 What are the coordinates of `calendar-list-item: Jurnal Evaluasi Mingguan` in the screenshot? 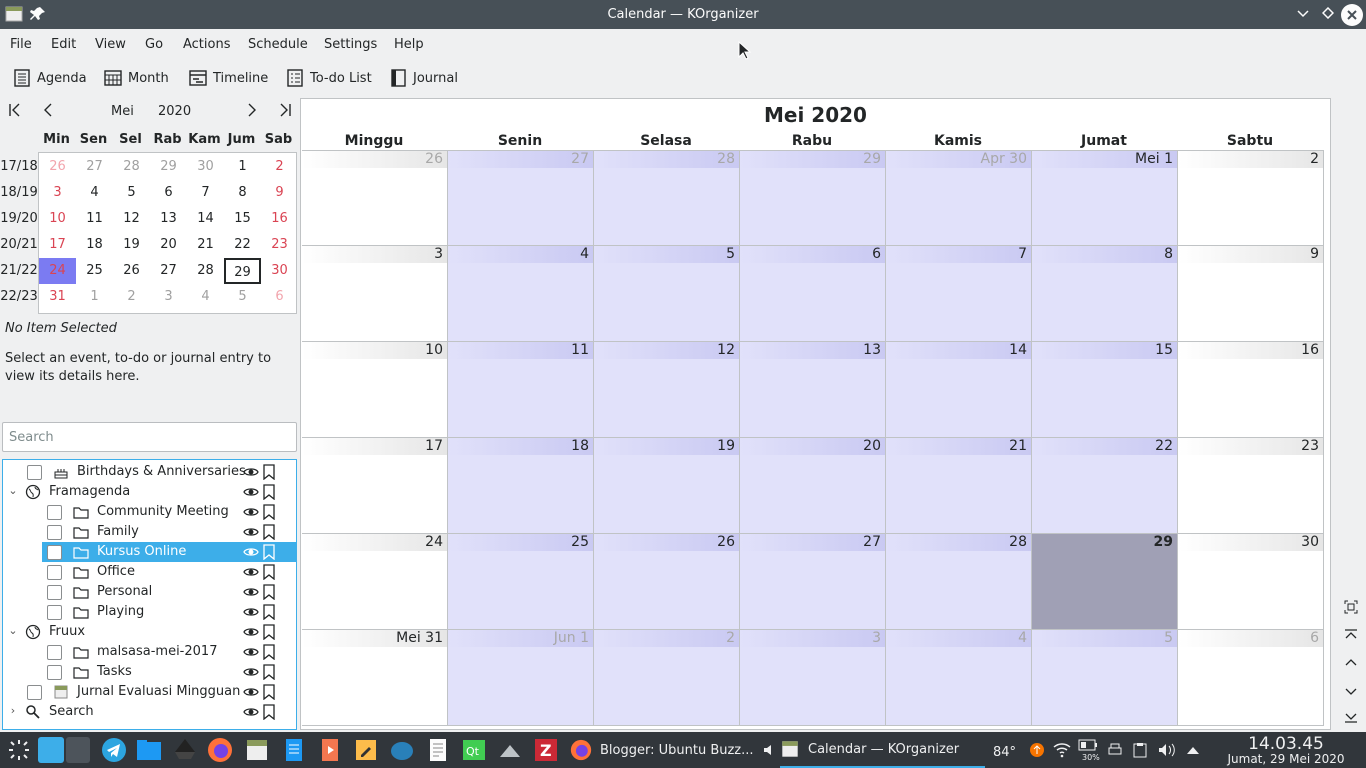 It's located at (149, 692).